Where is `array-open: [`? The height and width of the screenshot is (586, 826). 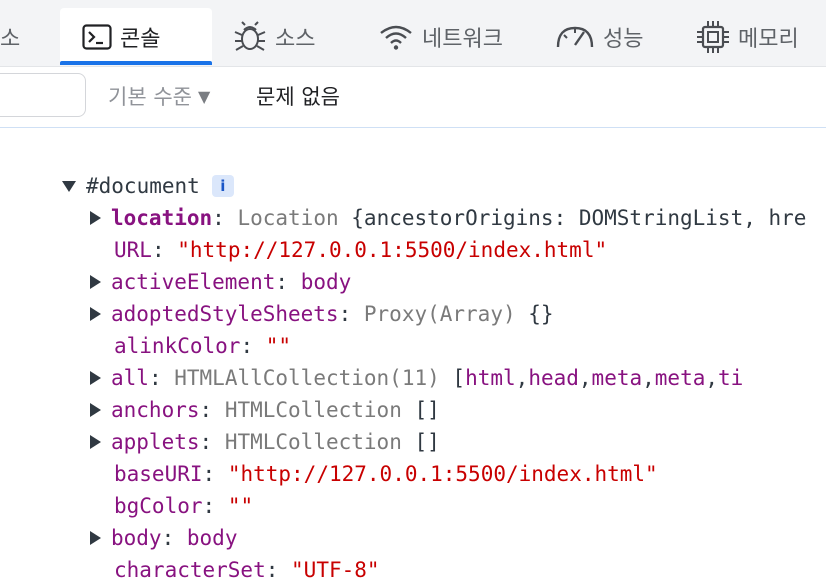 array-open: [ is located at coordinates (459, 378).